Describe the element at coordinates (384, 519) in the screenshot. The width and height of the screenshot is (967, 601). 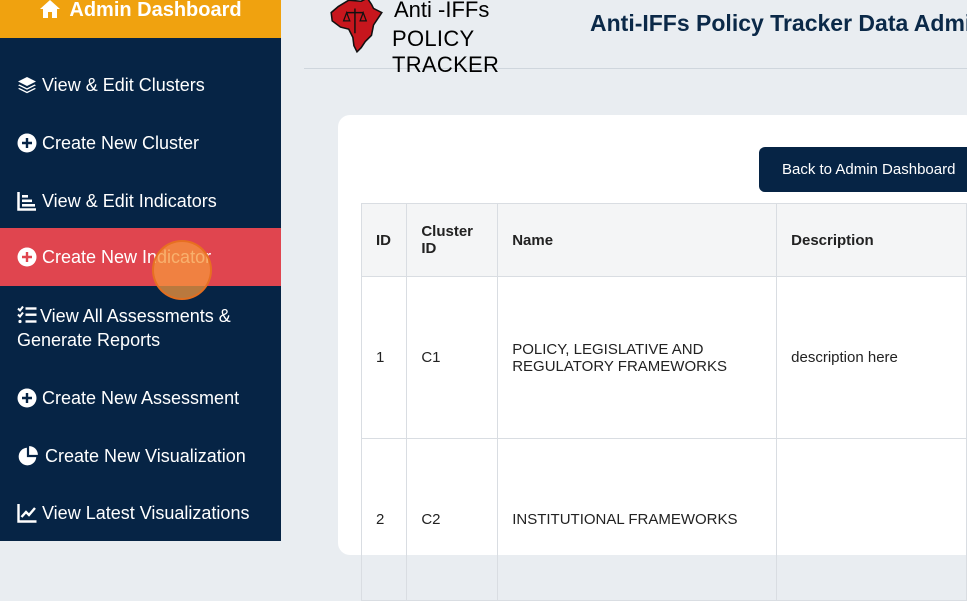
I see `cell-id: 2` at that location.